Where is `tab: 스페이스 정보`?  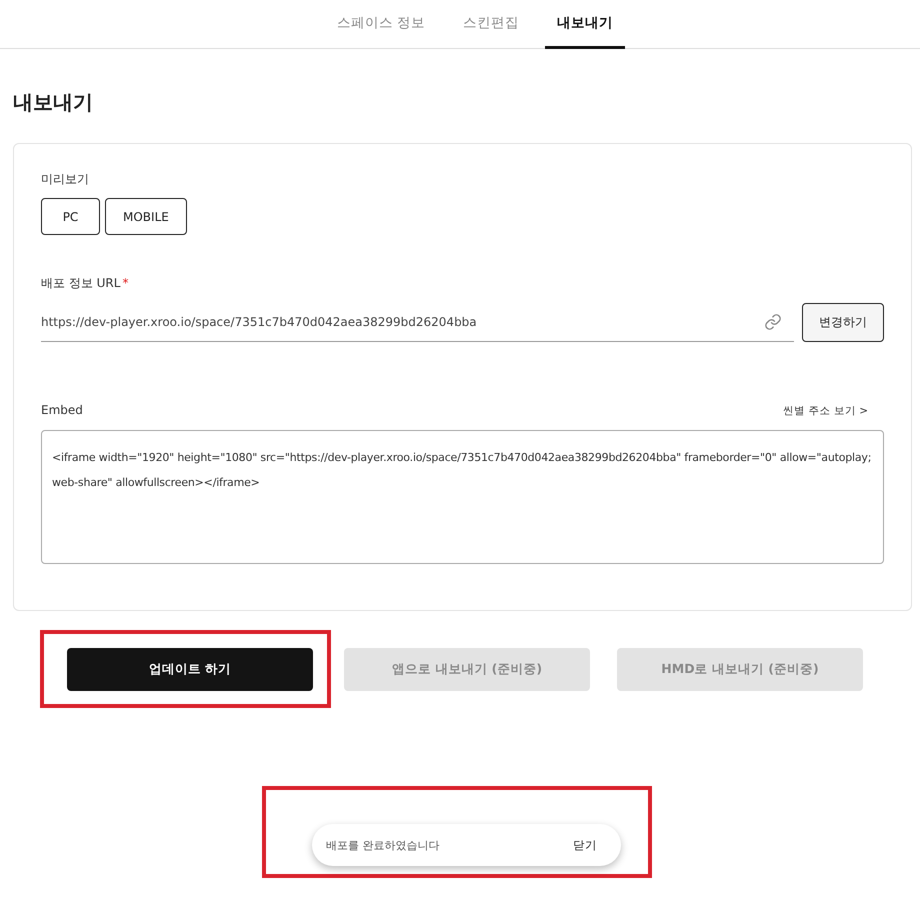
tab: 스페이스 정보 is located at coordinates (381, 24).